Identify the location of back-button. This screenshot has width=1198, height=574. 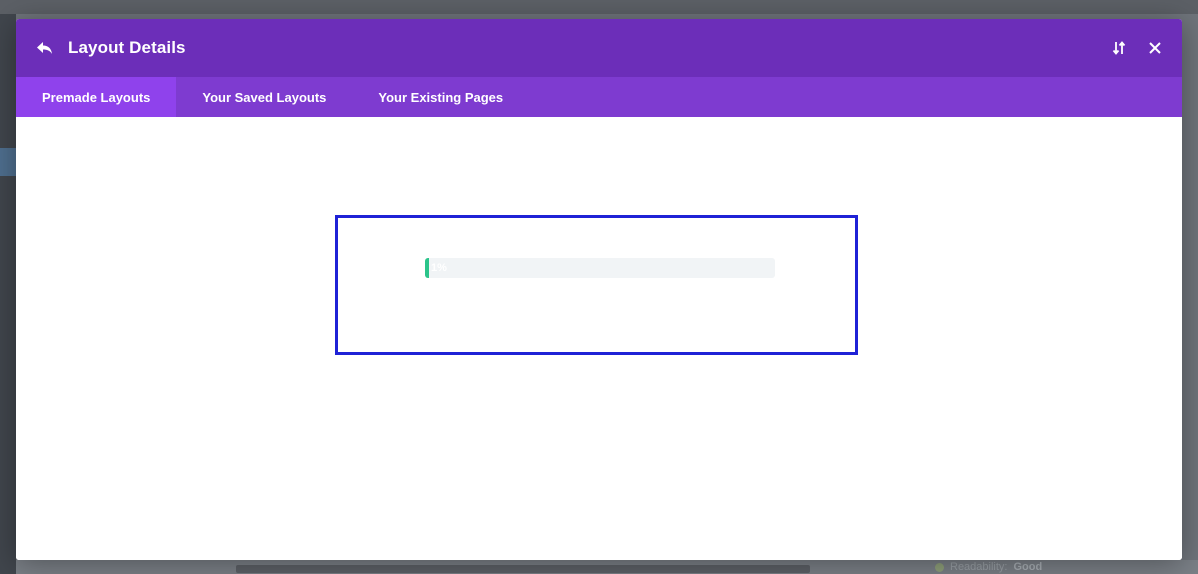
(45, 48).